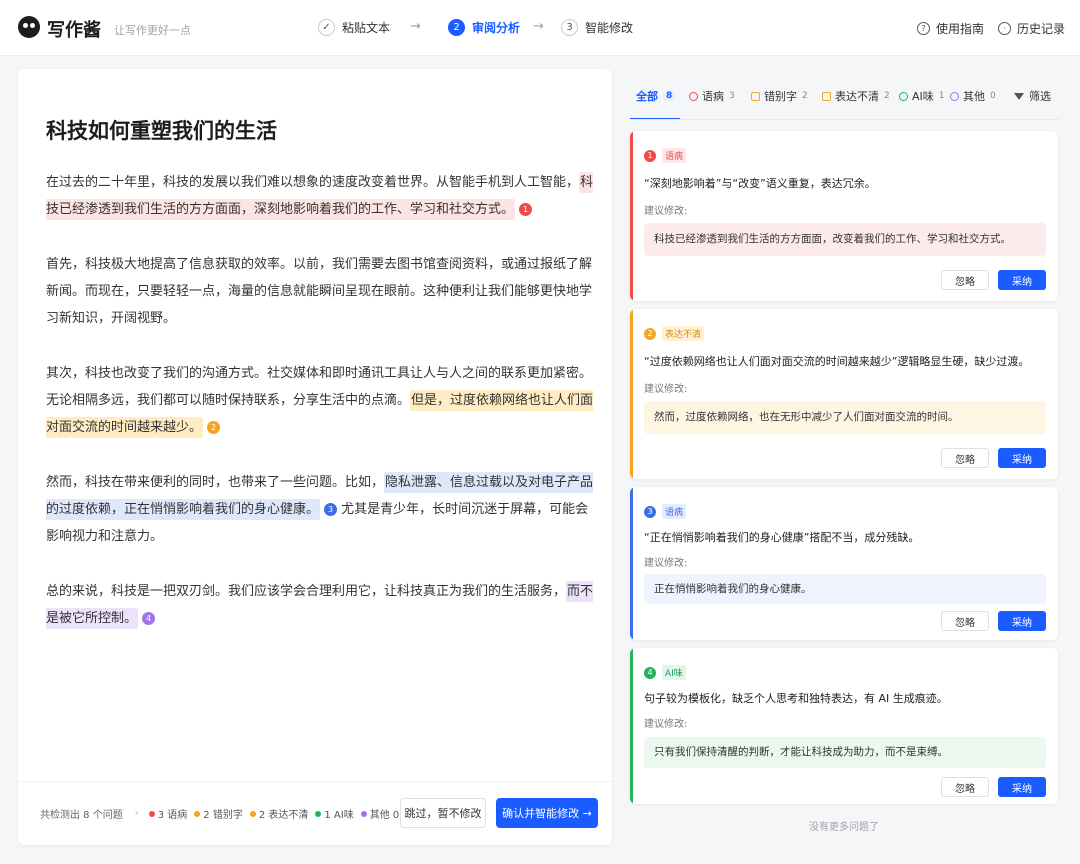  Describe the element at coordinates (844, 827) in the screenshot. I see `no-more-issues: 没有更多问题了` at that location.